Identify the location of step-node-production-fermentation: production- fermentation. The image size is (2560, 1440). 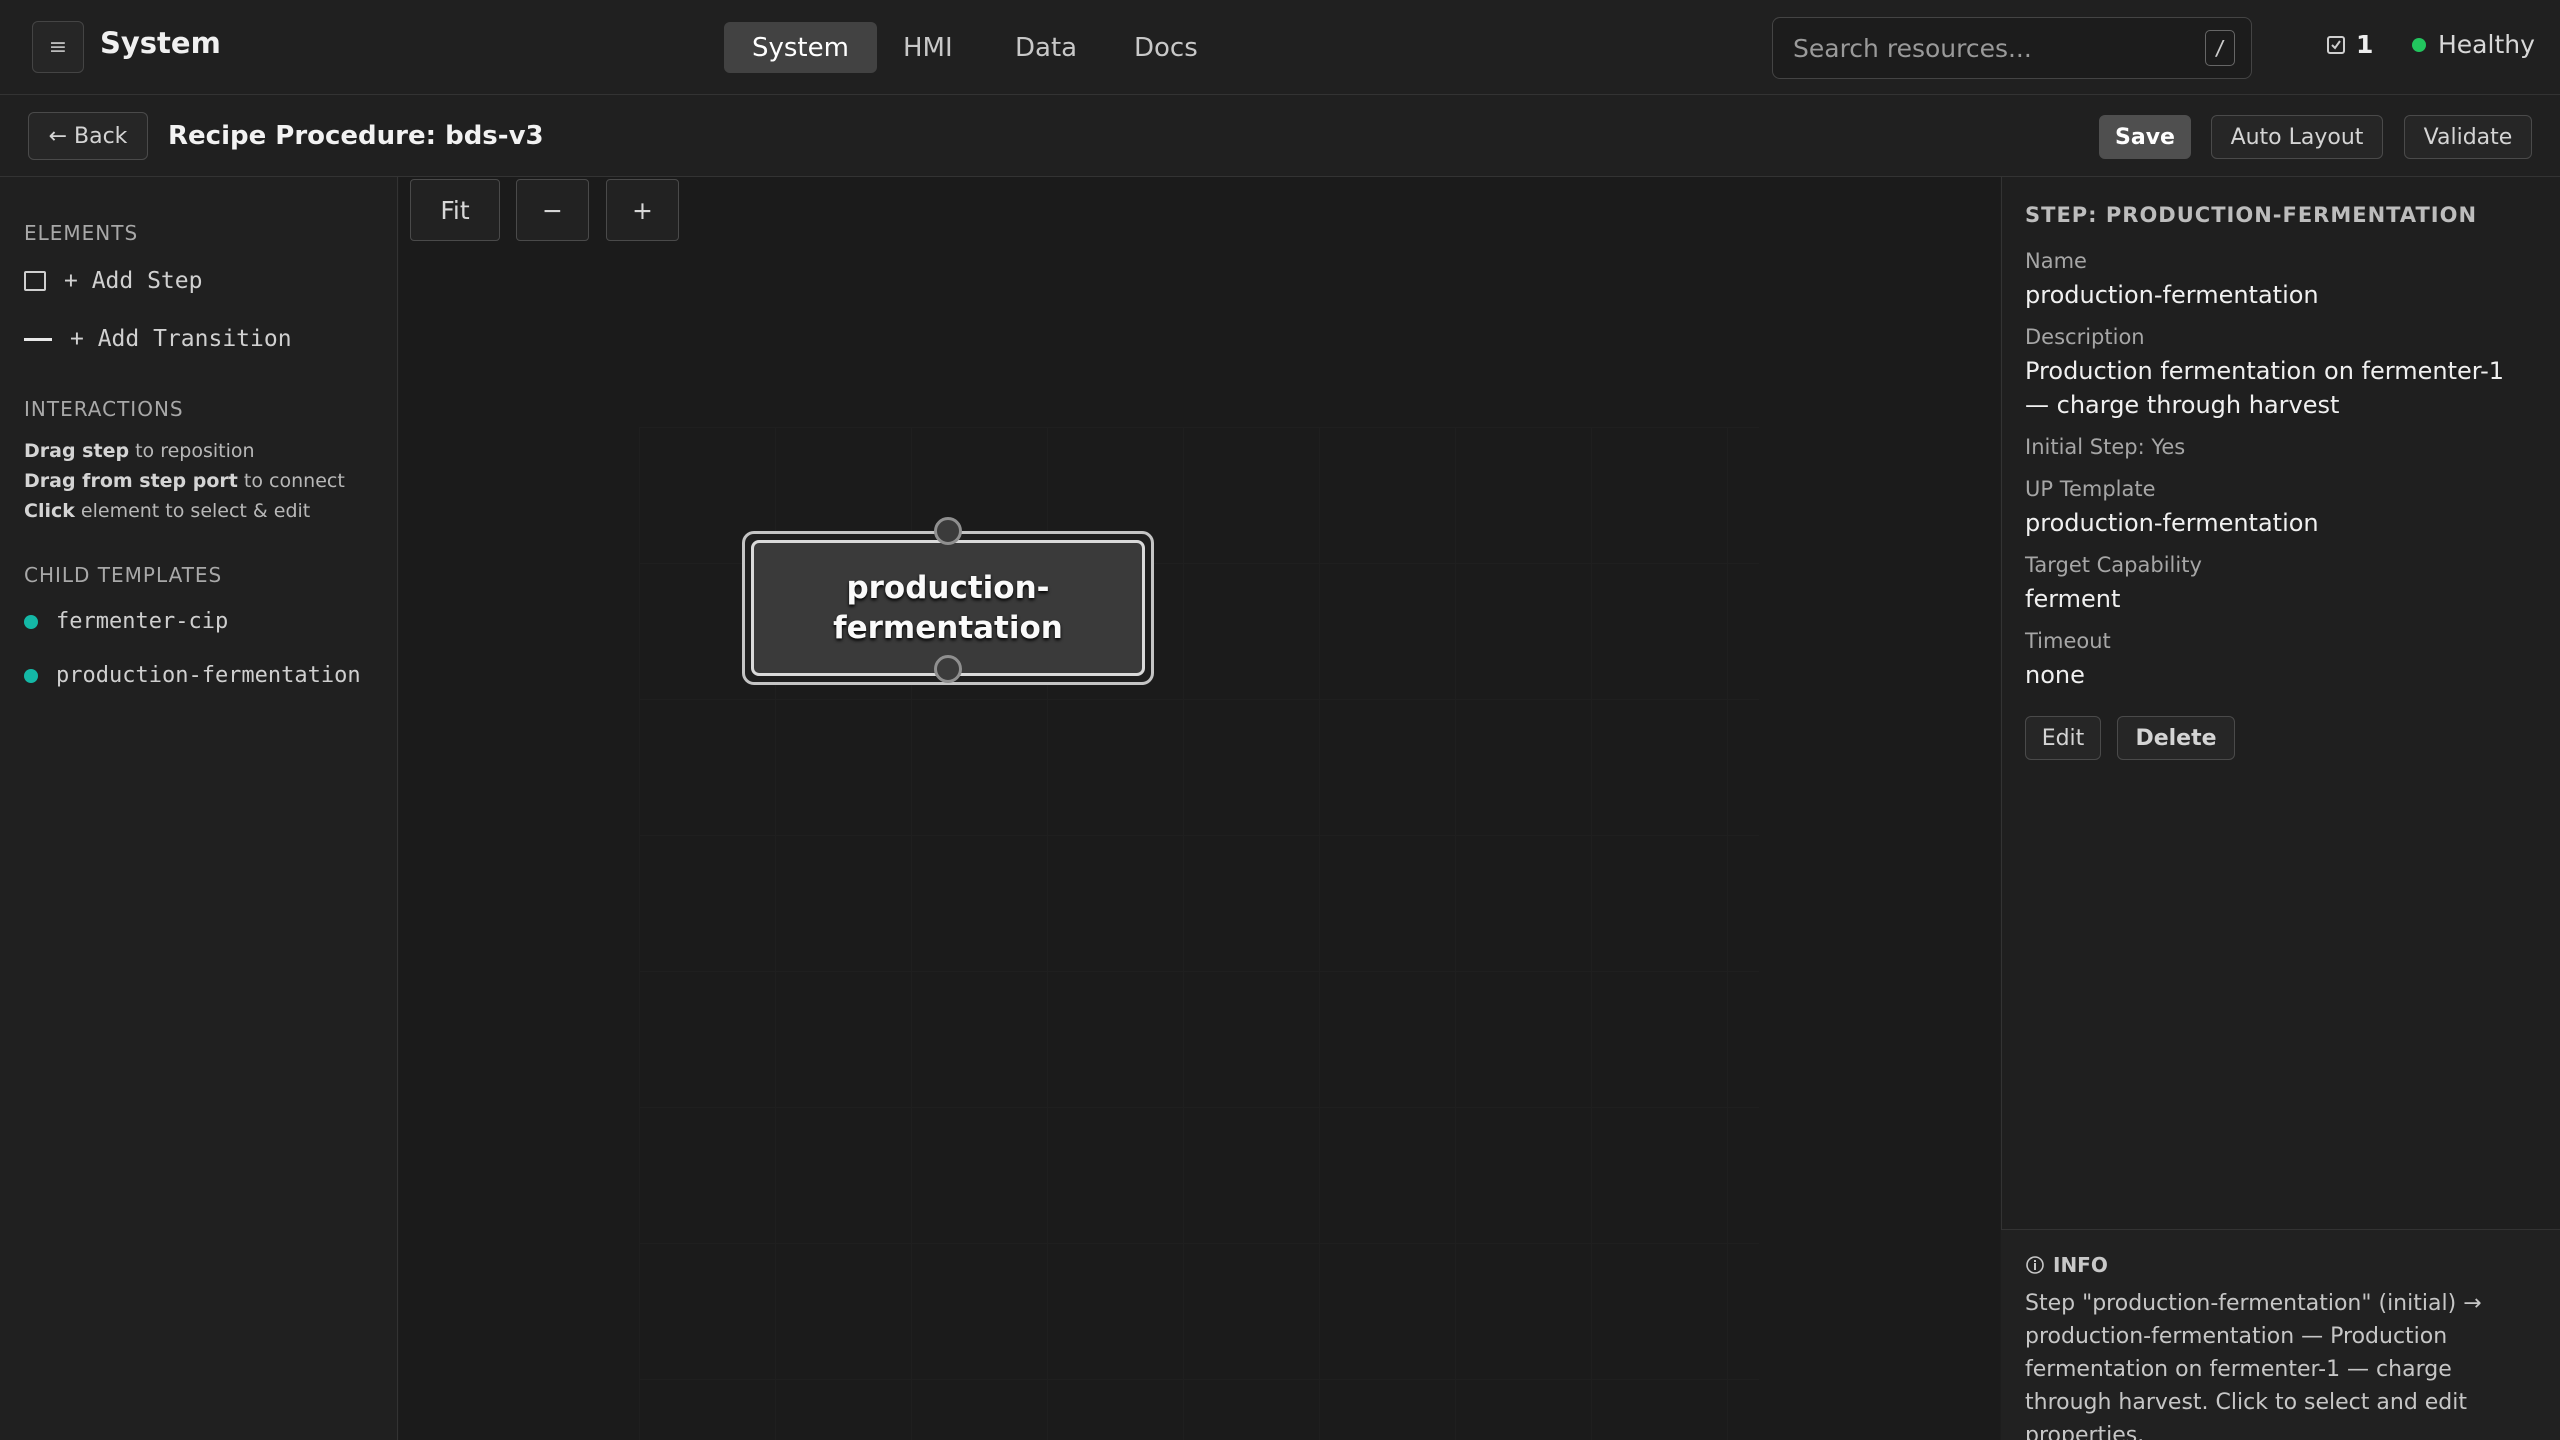
(948, 601).